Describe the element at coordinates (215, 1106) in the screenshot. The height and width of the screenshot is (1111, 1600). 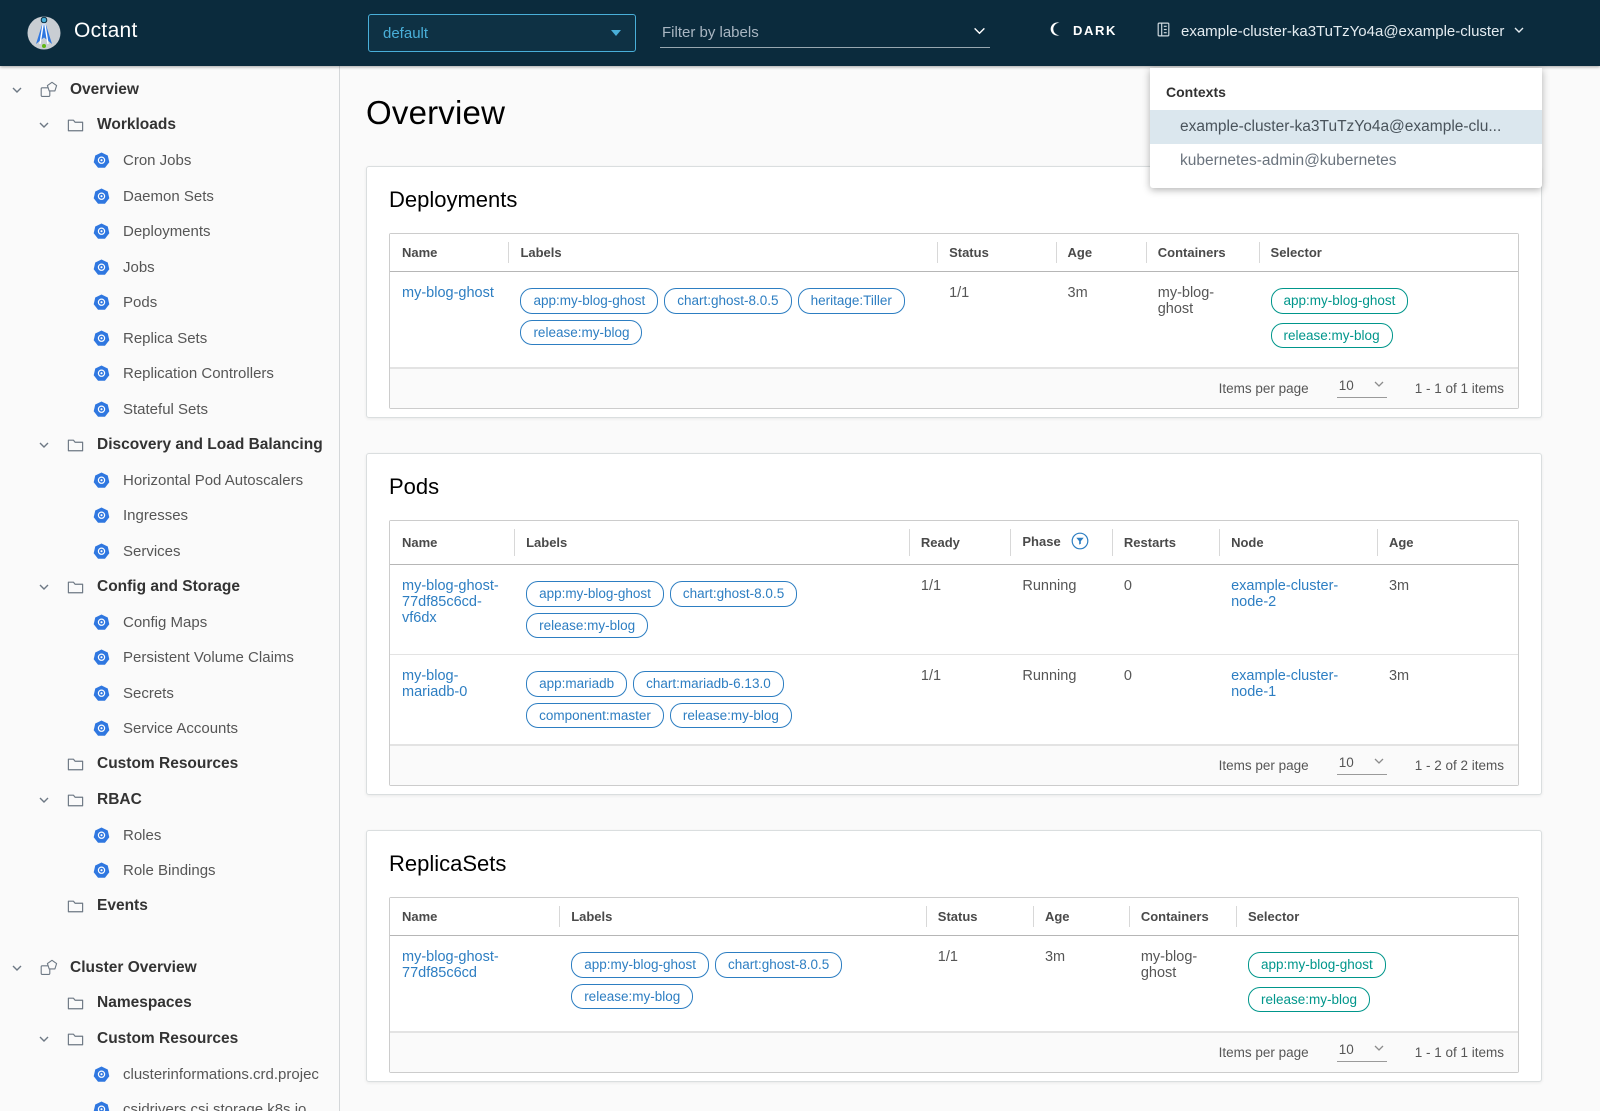
I see `sidebar-item-label: csidrivers.csi.storage.k8s.io` at that location.